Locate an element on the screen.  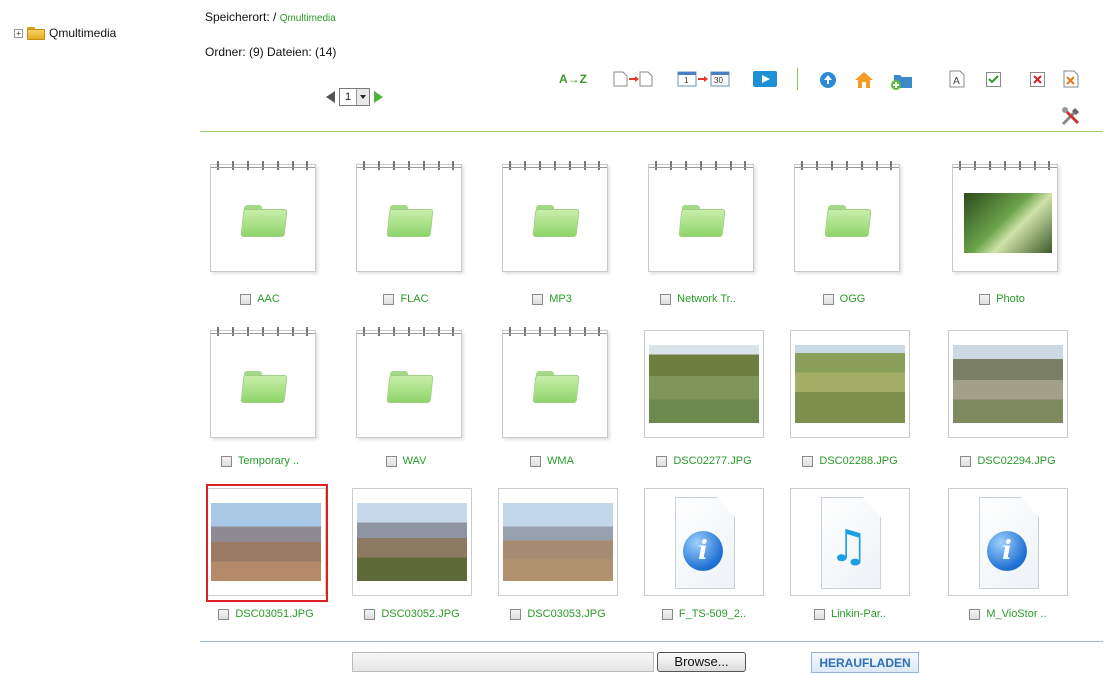
file-name-label: DSC03053.JPG is located at coordinates (566, 614).